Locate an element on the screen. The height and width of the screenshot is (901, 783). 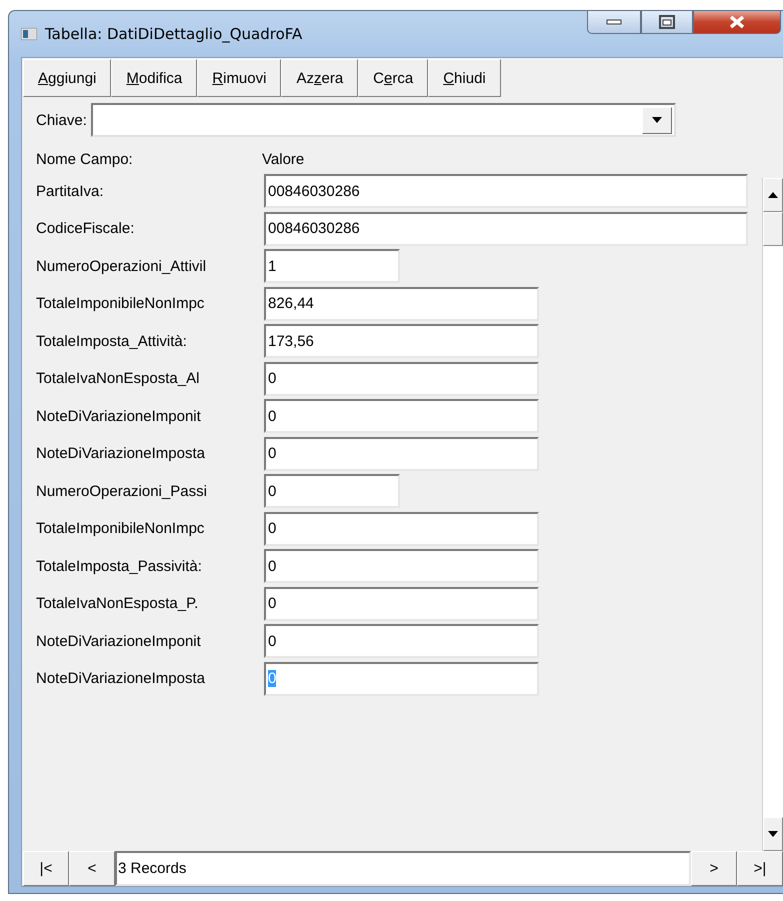
last-record-button: >| is located at coordinates (760, 868).